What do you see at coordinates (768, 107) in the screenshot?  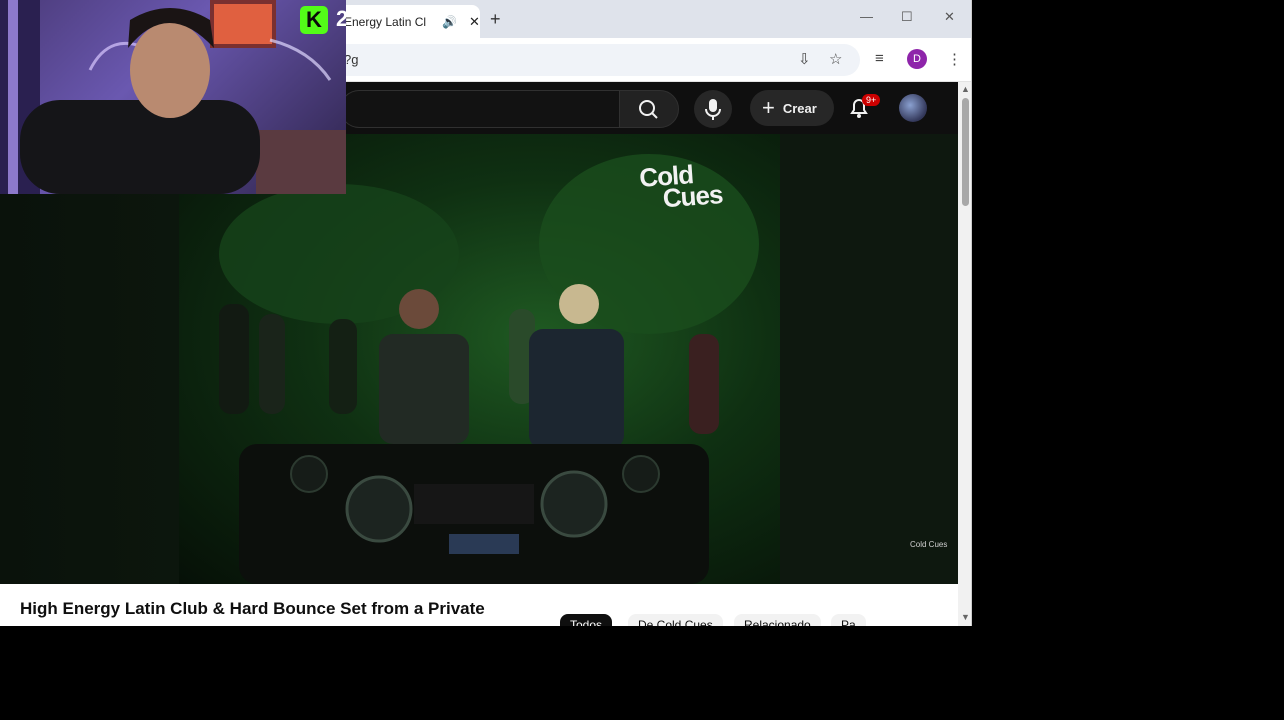 I see `plus-icon: +` at bounding box center [768, 107].